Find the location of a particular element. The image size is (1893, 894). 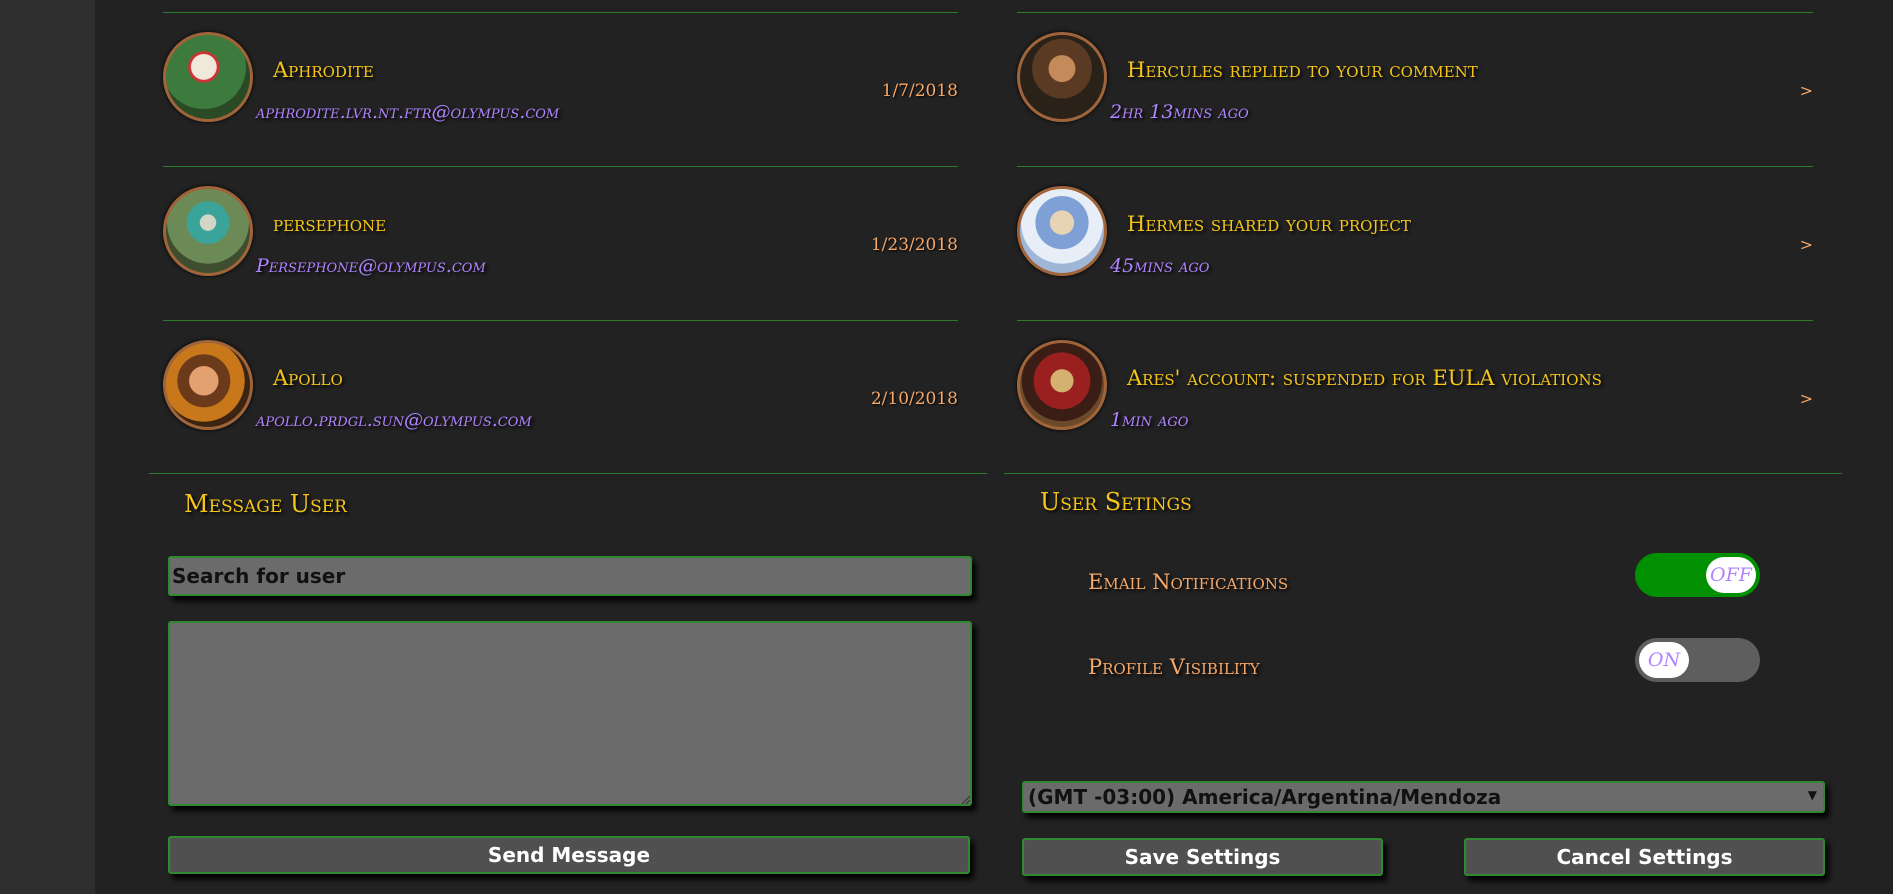

notification-time: 45mins ago is located at coordinates (1160, 266).